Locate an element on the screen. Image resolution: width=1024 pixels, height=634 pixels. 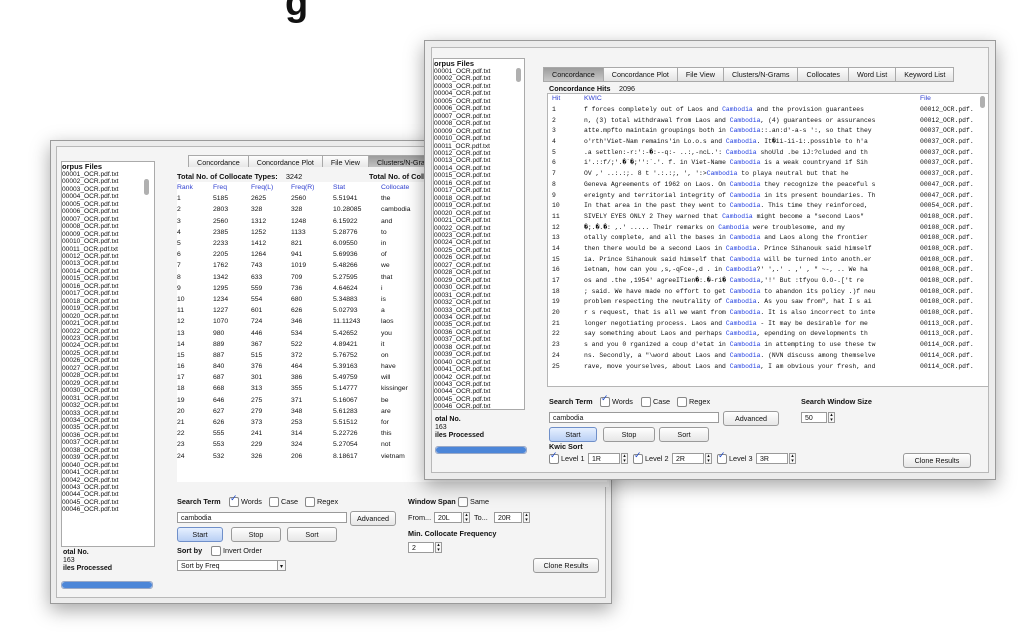
corpus-file-item: 00041_OCR.pdf.txt is located at coordinates (108, 472).